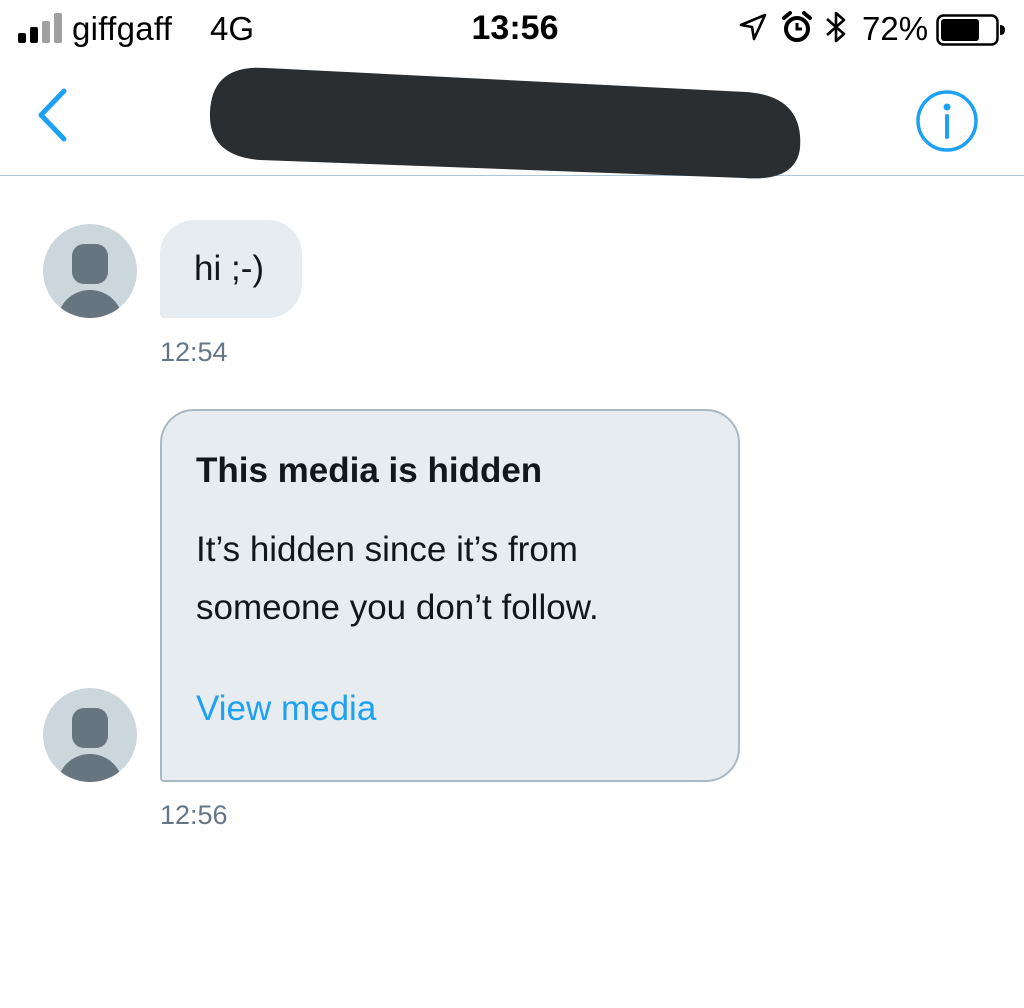 Image resolution: width=1024 pixels, height=1008 pixels. I want to click on info-circle-icon, so click(947, 121).